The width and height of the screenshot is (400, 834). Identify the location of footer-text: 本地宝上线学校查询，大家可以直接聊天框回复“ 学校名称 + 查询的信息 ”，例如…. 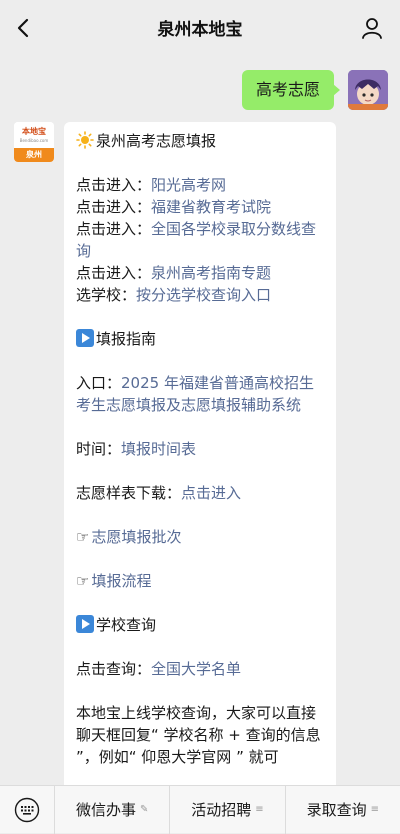
(200, 735).